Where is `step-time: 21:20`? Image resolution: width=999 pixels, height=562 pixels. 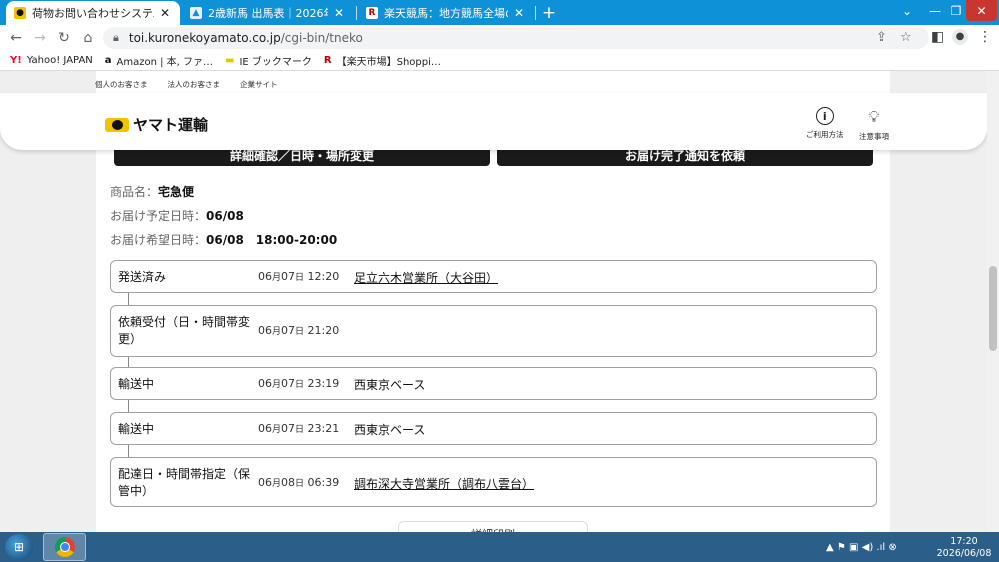
step-time: 21:20 is located at coordinates (323, 330).